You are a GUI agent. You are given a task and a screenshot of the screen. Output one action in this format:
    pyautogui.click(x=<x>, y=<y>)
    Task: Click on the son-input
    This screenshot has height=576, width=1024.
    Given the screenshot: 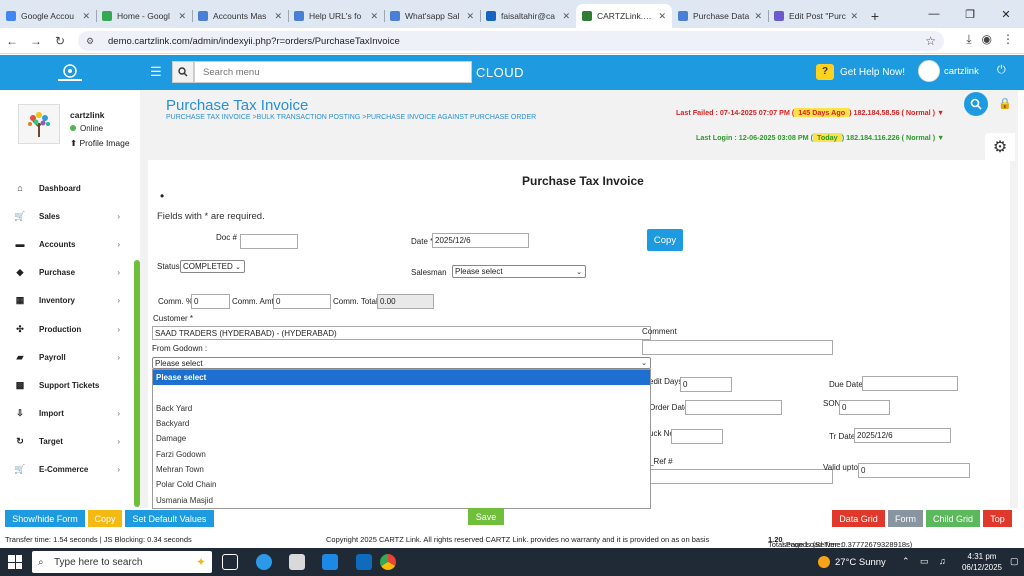 What is the action you would take?
    pyautogui.click(x=864, y=407)
    